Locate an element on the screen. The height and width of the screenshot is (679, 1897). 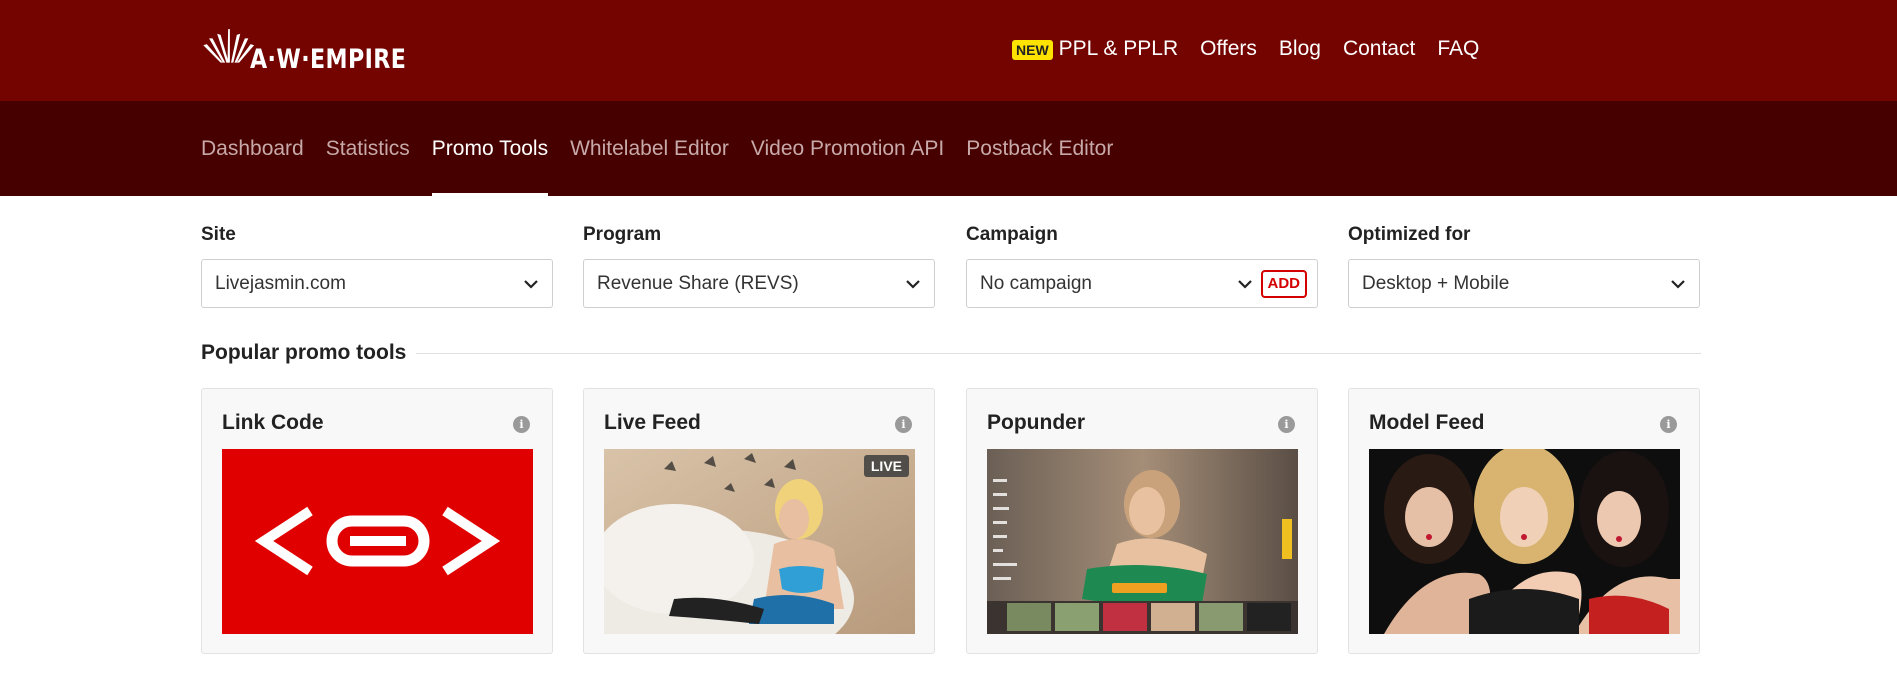
tab-whitelabel-editor: Whitelabel Editor is located at coordinates (649, 148).